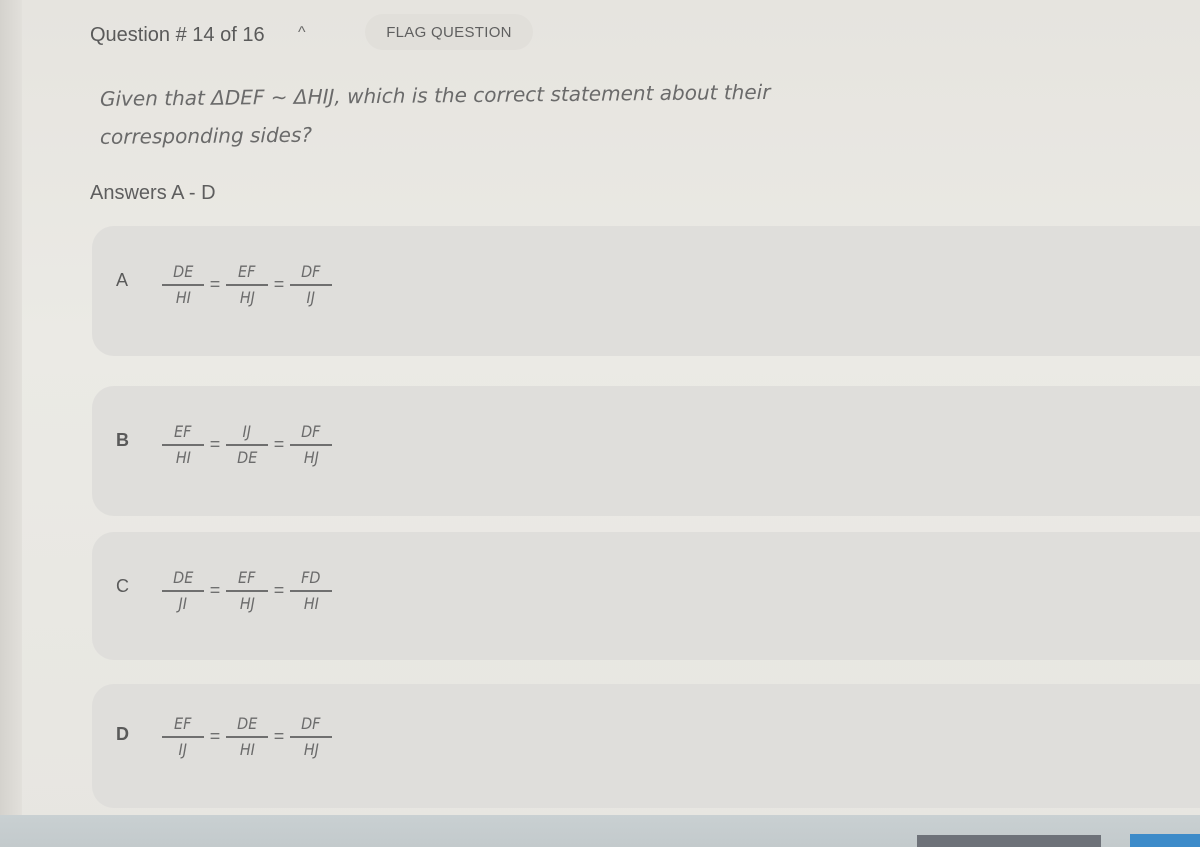 The image size is (1200, 847). I want to click on option-letter: D, so click(122, 734).